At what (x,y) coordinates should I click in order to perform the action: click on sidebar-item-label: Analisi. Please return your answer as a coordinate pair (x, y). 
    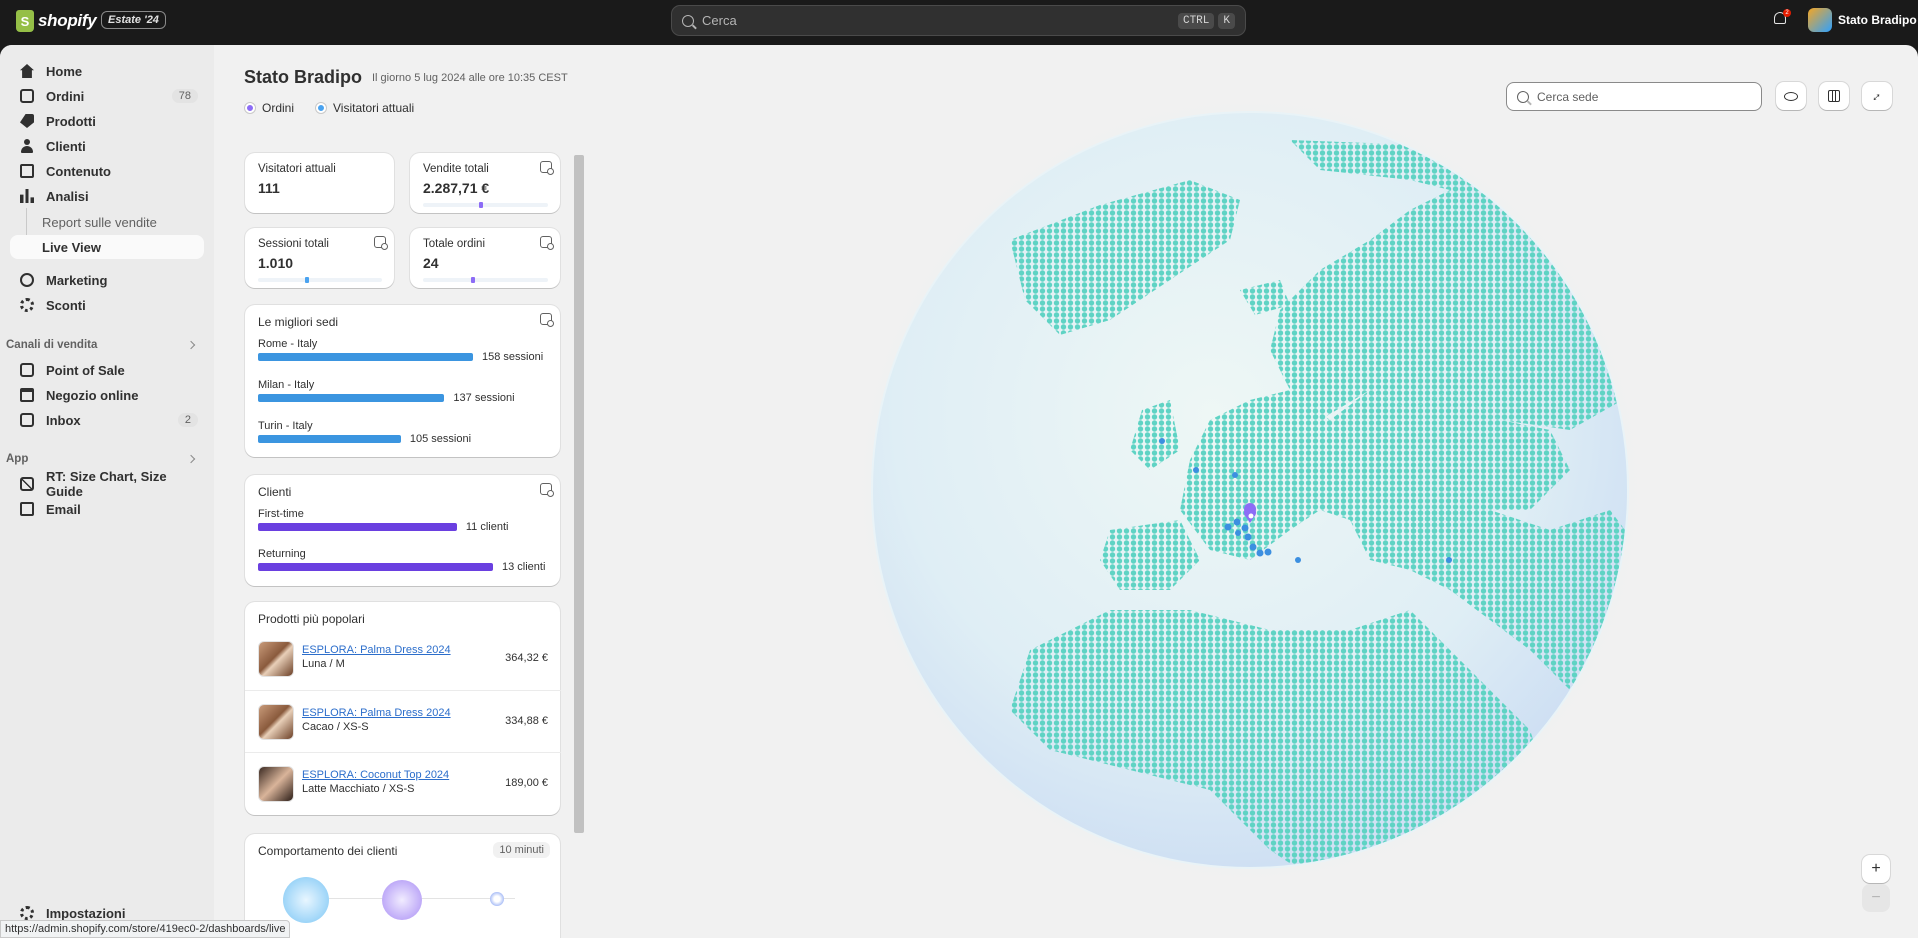
    Looking at the image, I should click on (67, 196).